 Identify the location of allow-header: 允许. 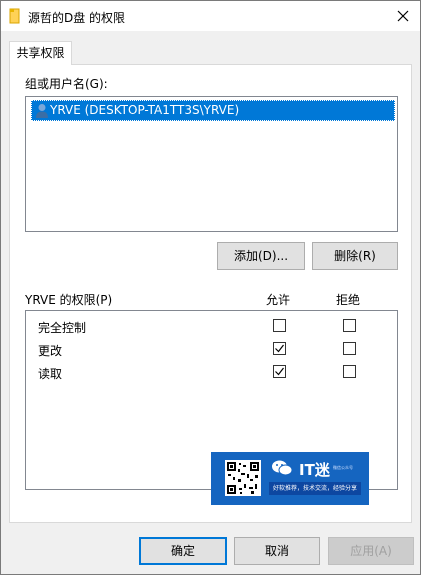
(278, 300).